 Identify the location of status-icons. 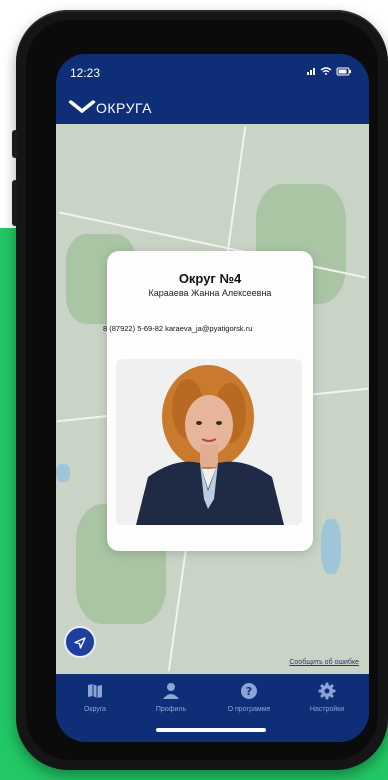
(330, 72).